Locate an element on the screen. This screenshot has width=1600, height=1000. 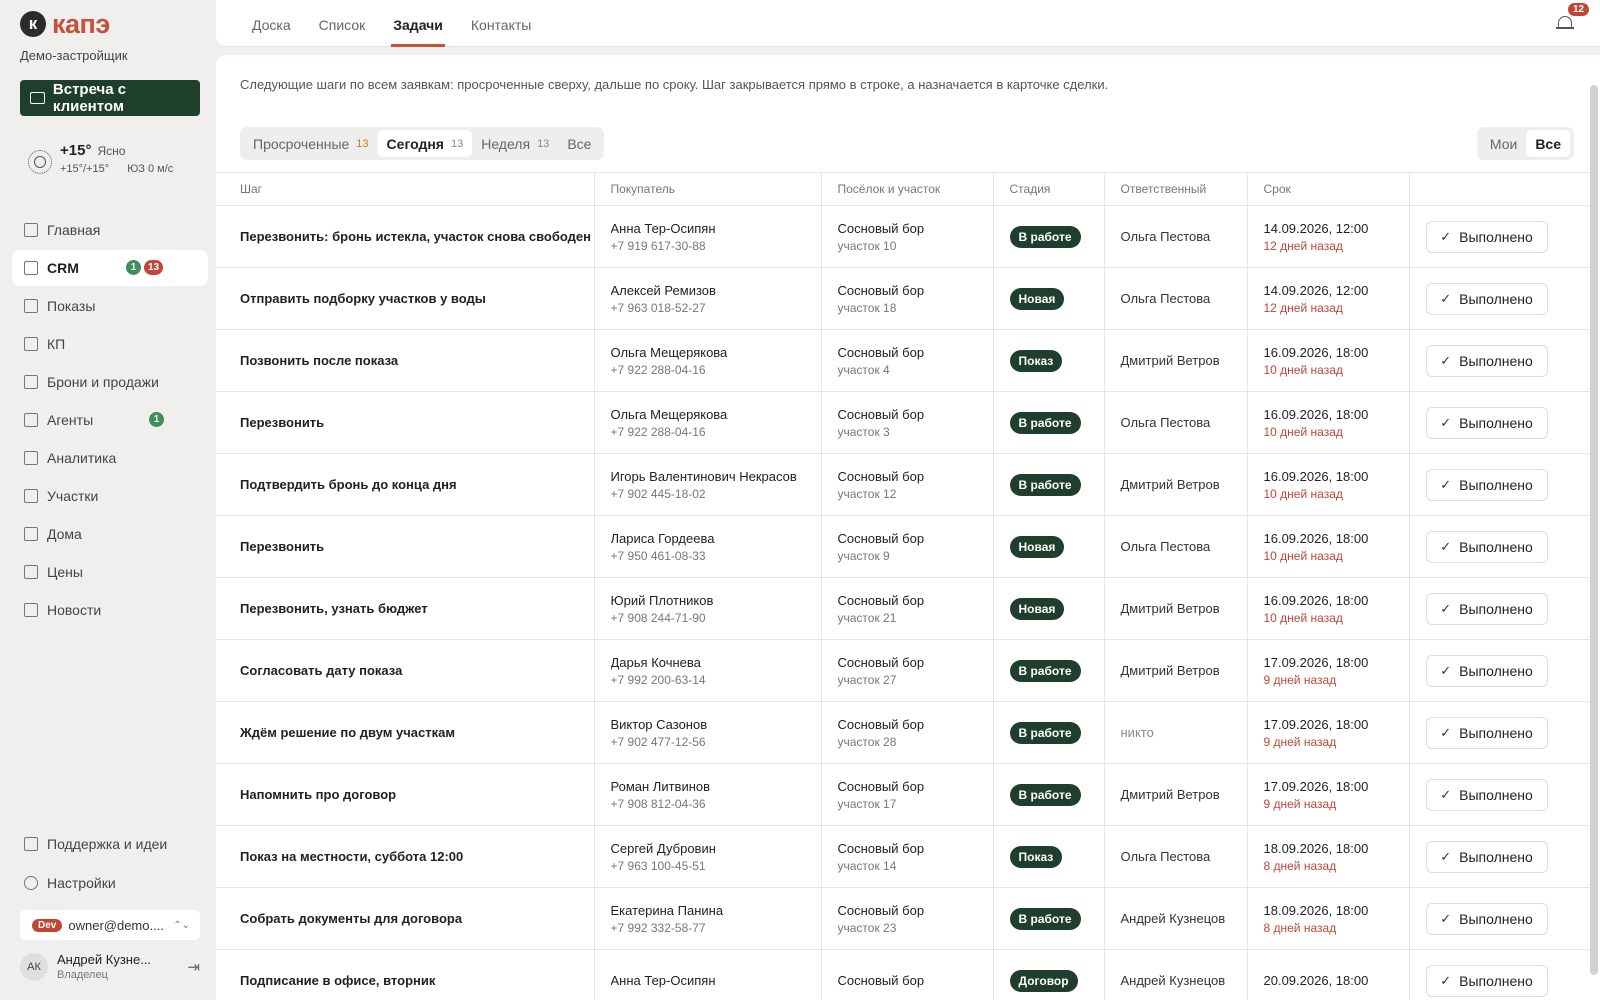
sidebar-item-houses: Дома is located at coordinates (110, 534).